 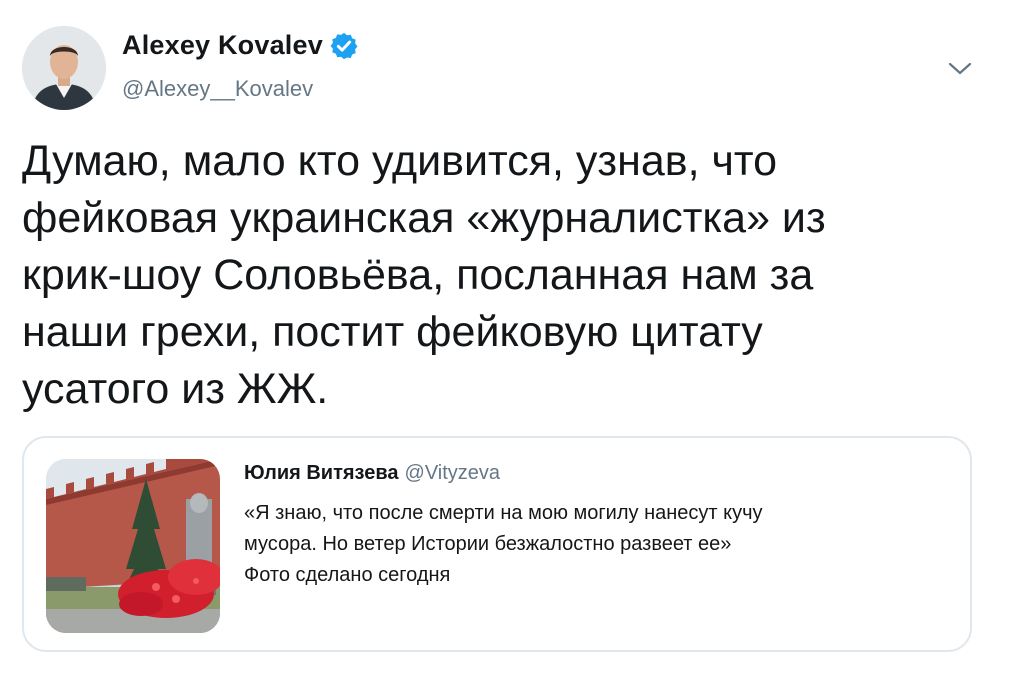 I want to click on chevron-down-icon, so click(x=960, y=68).